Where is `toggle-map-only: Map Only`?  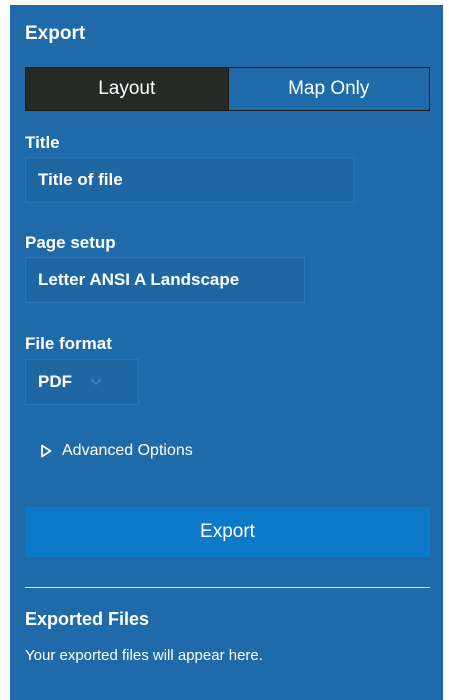 toggle-map-only: Map Only is located at coordinates (328, 89).